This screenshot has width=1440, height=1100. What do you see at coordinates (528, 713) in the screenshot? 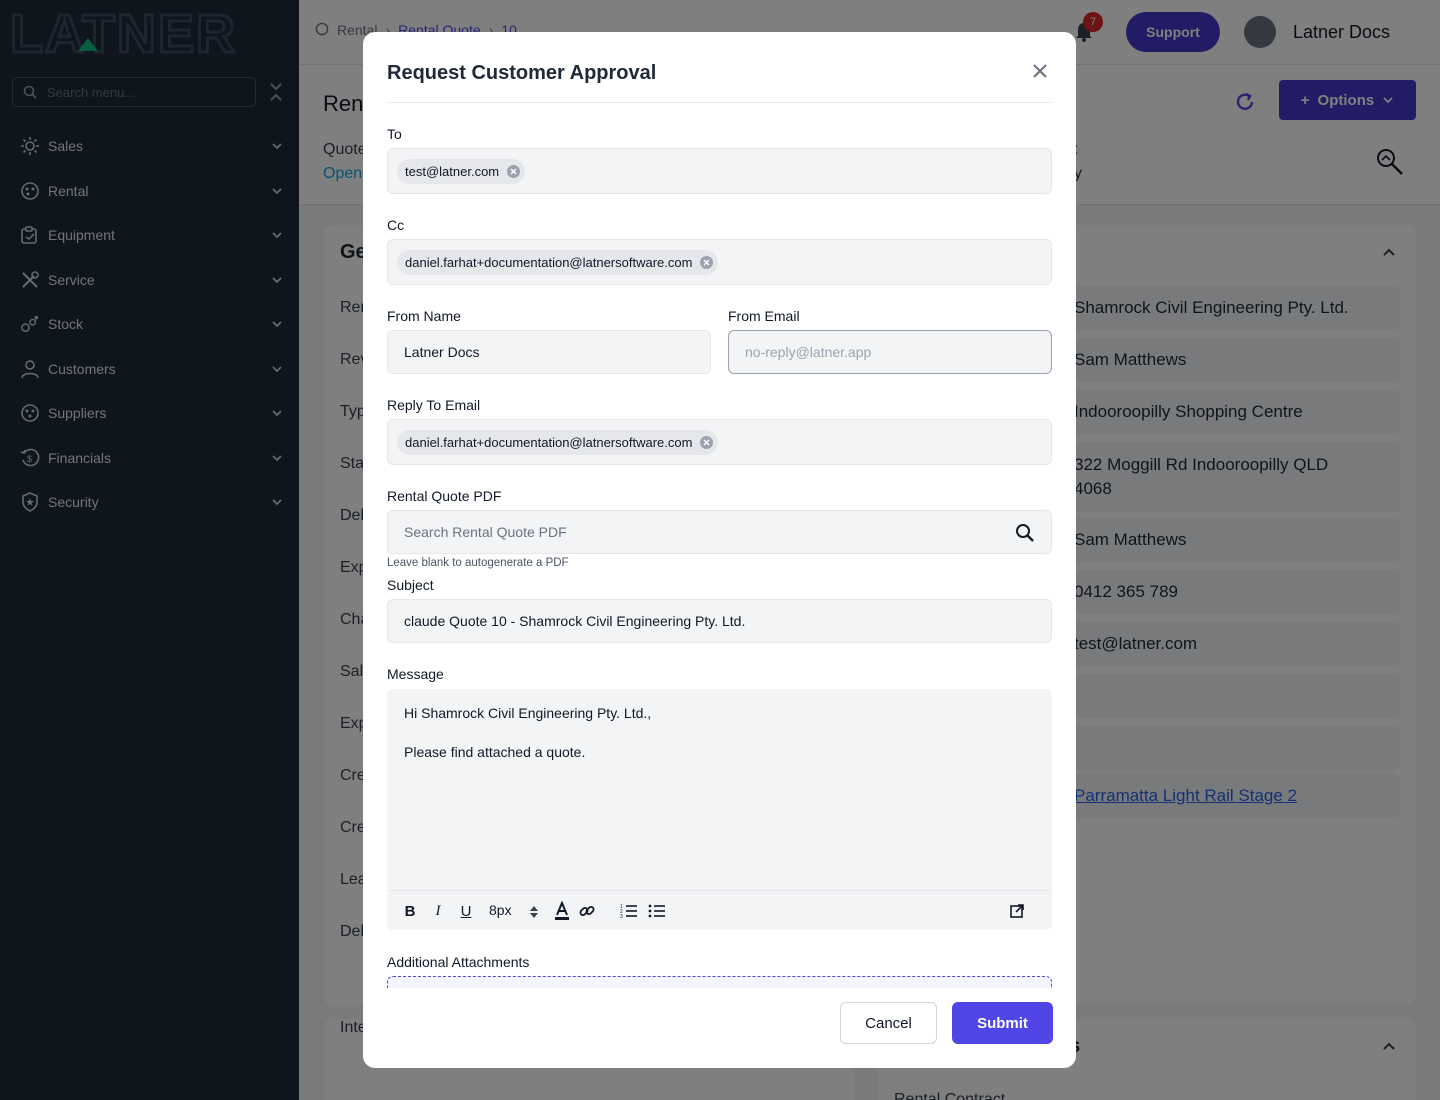
I see `message-line: Hi Shamrock Civil Engineering Pty. Ltd.,` at bounding box center [528, 713].